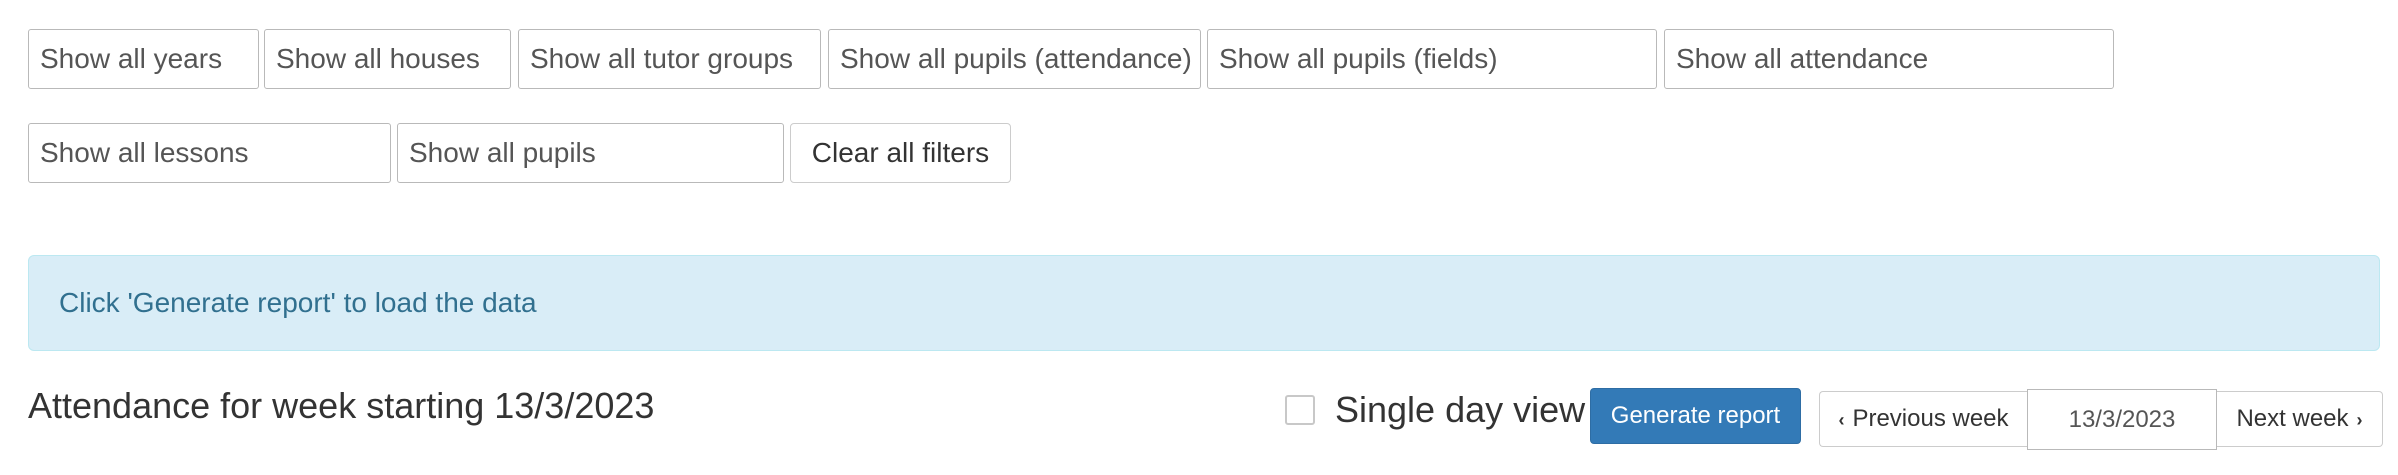 The height and width of the screenshot is (475, 2398). Describe the element at coordinates (1300, 410) in the screenshot. I see `single-day-checkbox` at that location.